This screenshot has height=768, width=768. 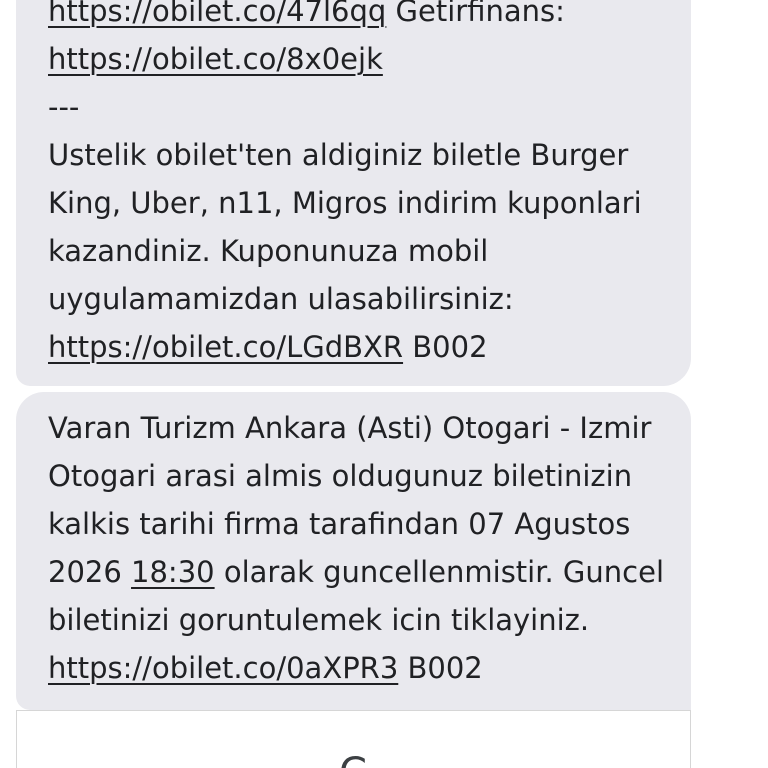 I want to click on message-line: biletinizi goruntulemek icin tiklayiniz., so click(x=319, y=620).